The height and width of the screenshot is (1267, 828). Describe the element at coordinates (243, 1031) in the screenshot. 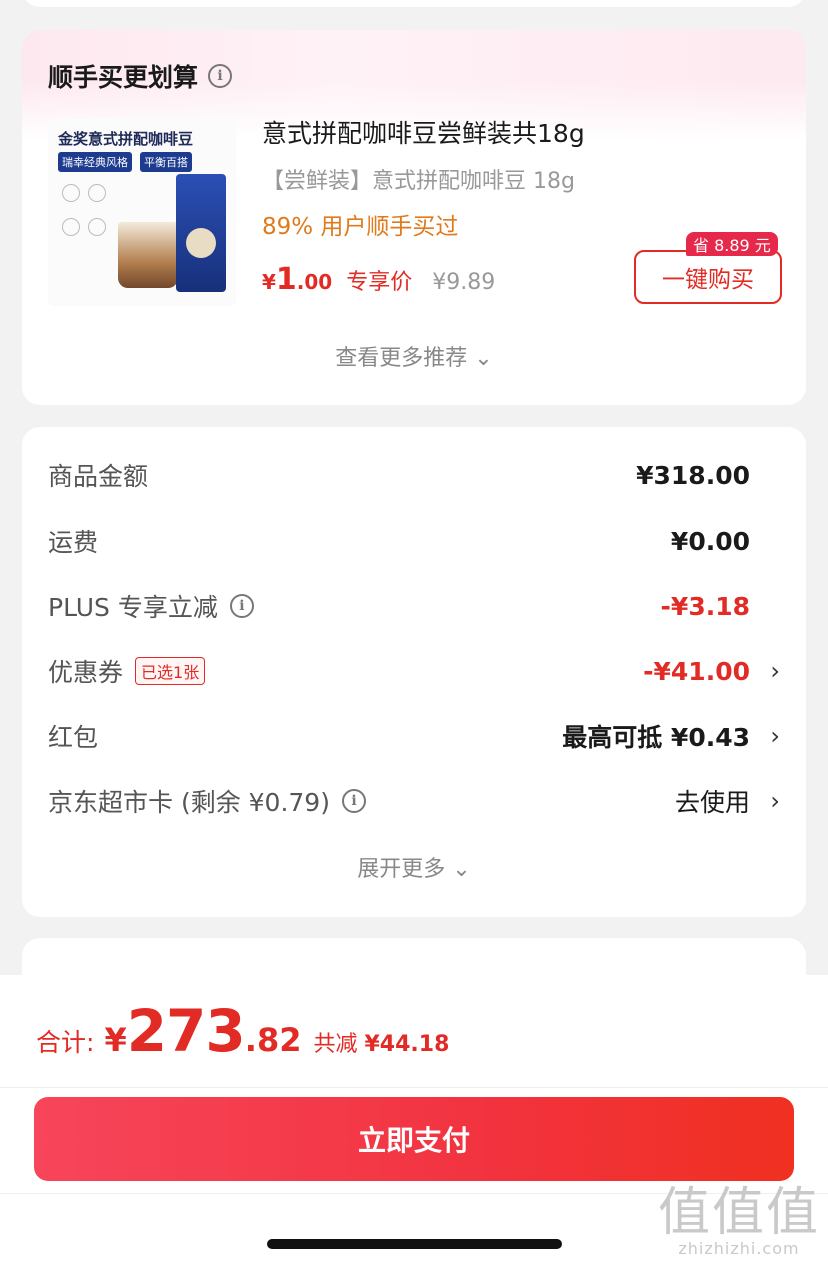

I see `total-amount: 合计: ¥ 273 .82 共减 ¥44.18` at that location.